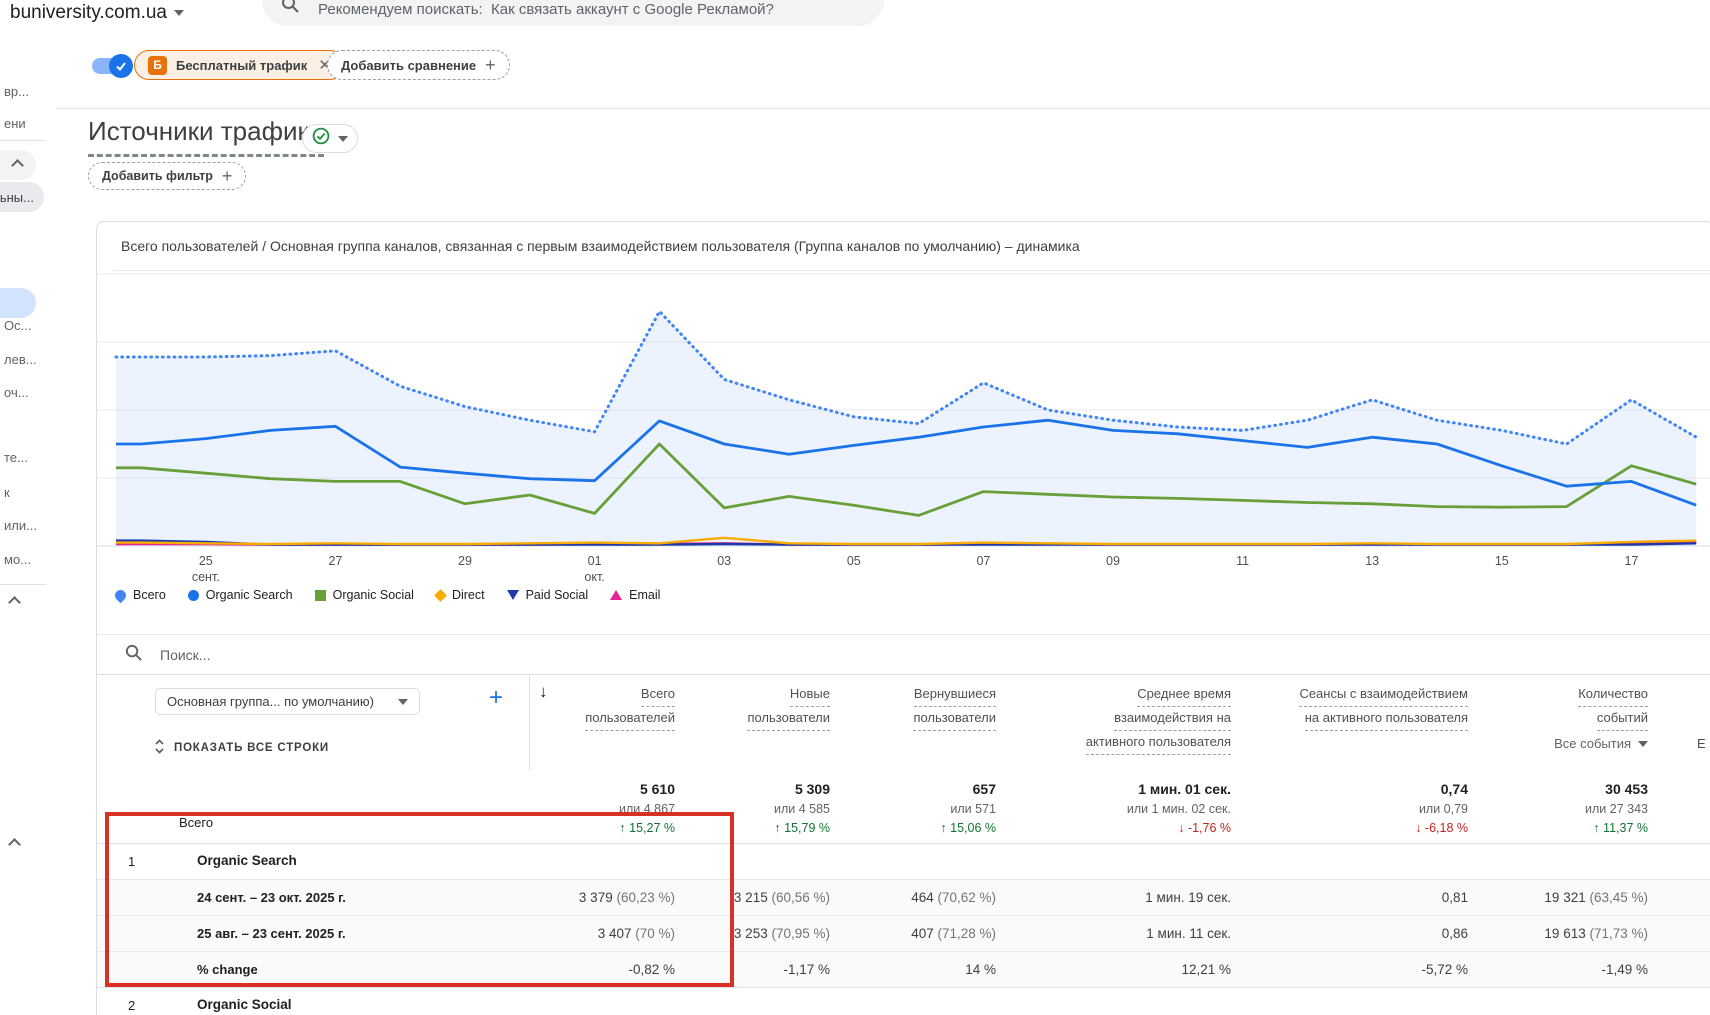 The image size is (1710, 1015). Describe the element at coordinates (1113, 561) in the screenshot. I see `x-axis-label: 09` at that location.